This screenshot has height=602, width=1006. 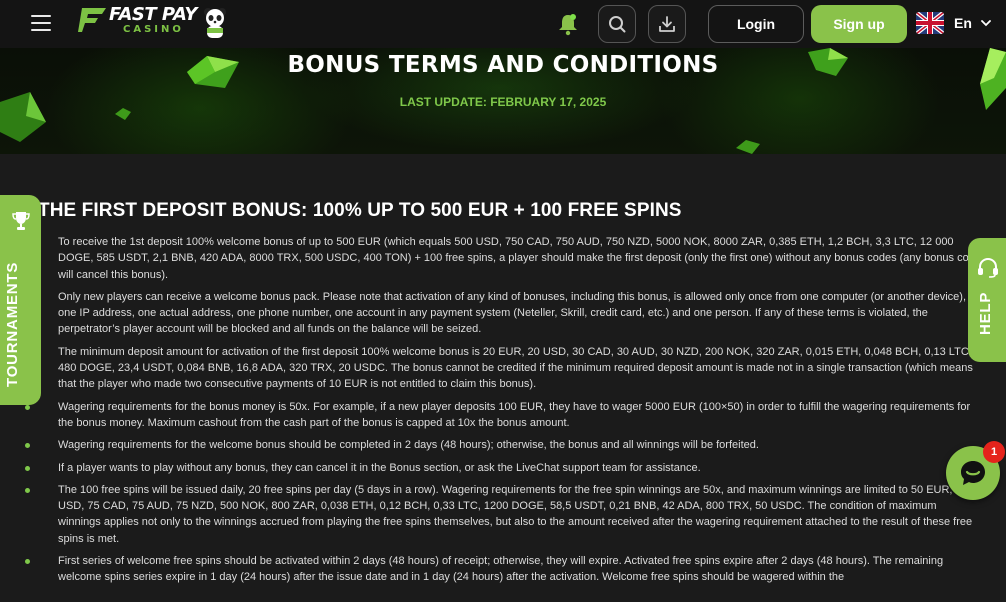 I want to click on signup-button: Sign up, so click(x=859, y=24).